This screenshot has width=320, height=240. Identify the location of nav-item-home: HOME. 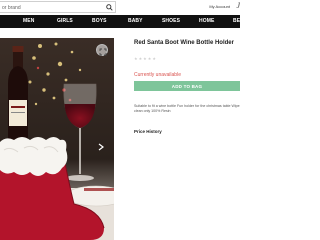
(206, 21).